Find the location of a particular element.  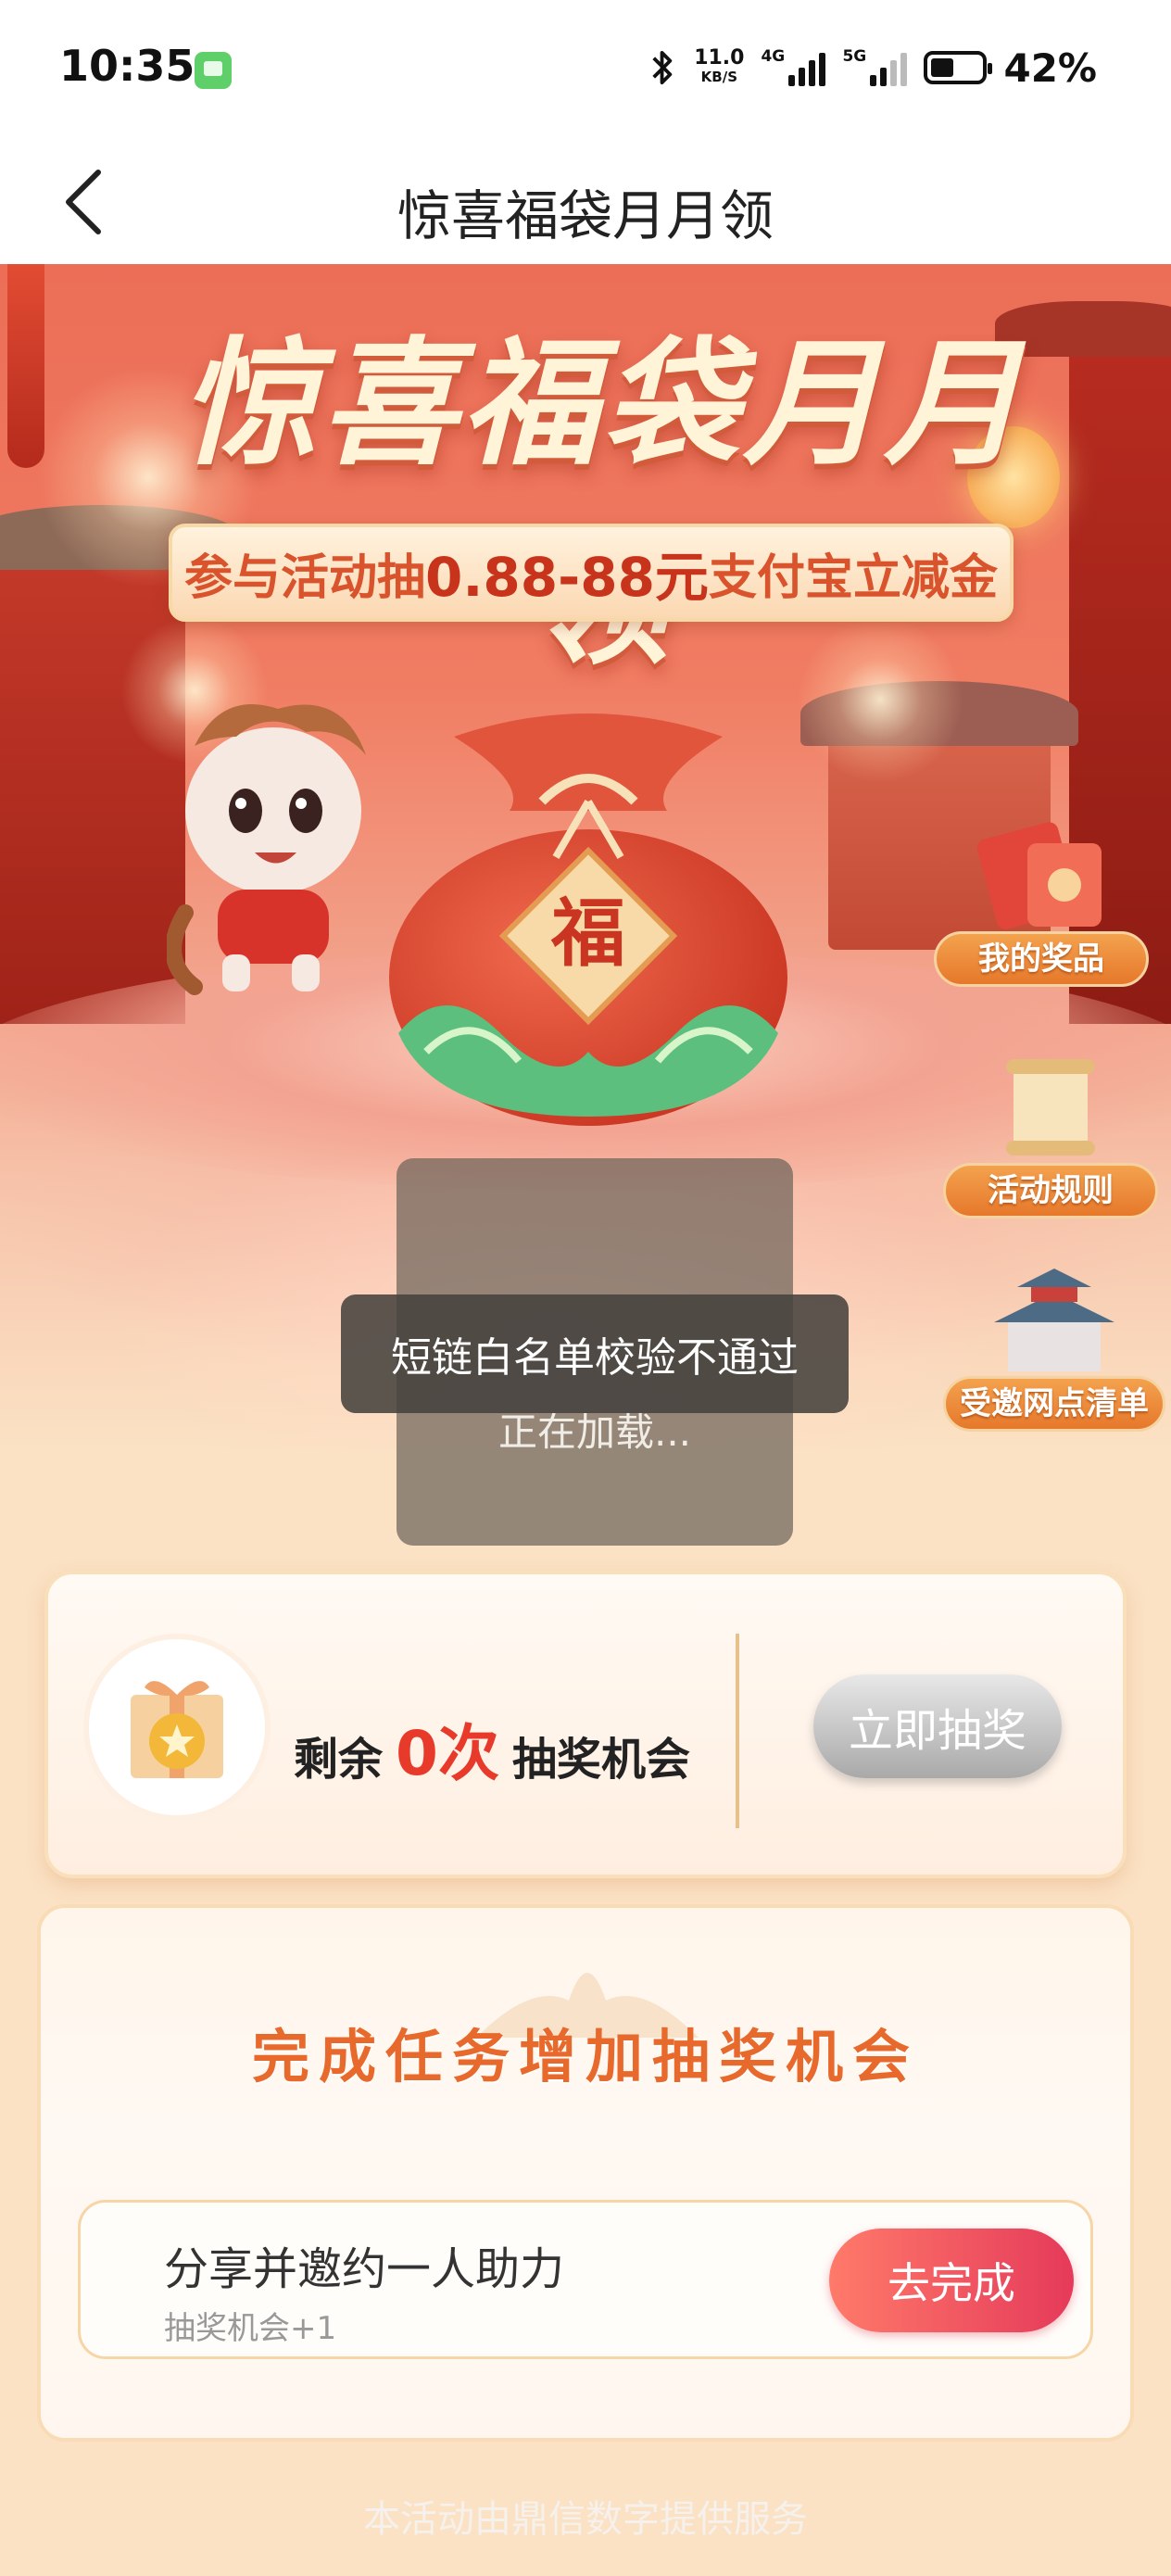

status-time: 10:35 is located at coordinates (127, 66).